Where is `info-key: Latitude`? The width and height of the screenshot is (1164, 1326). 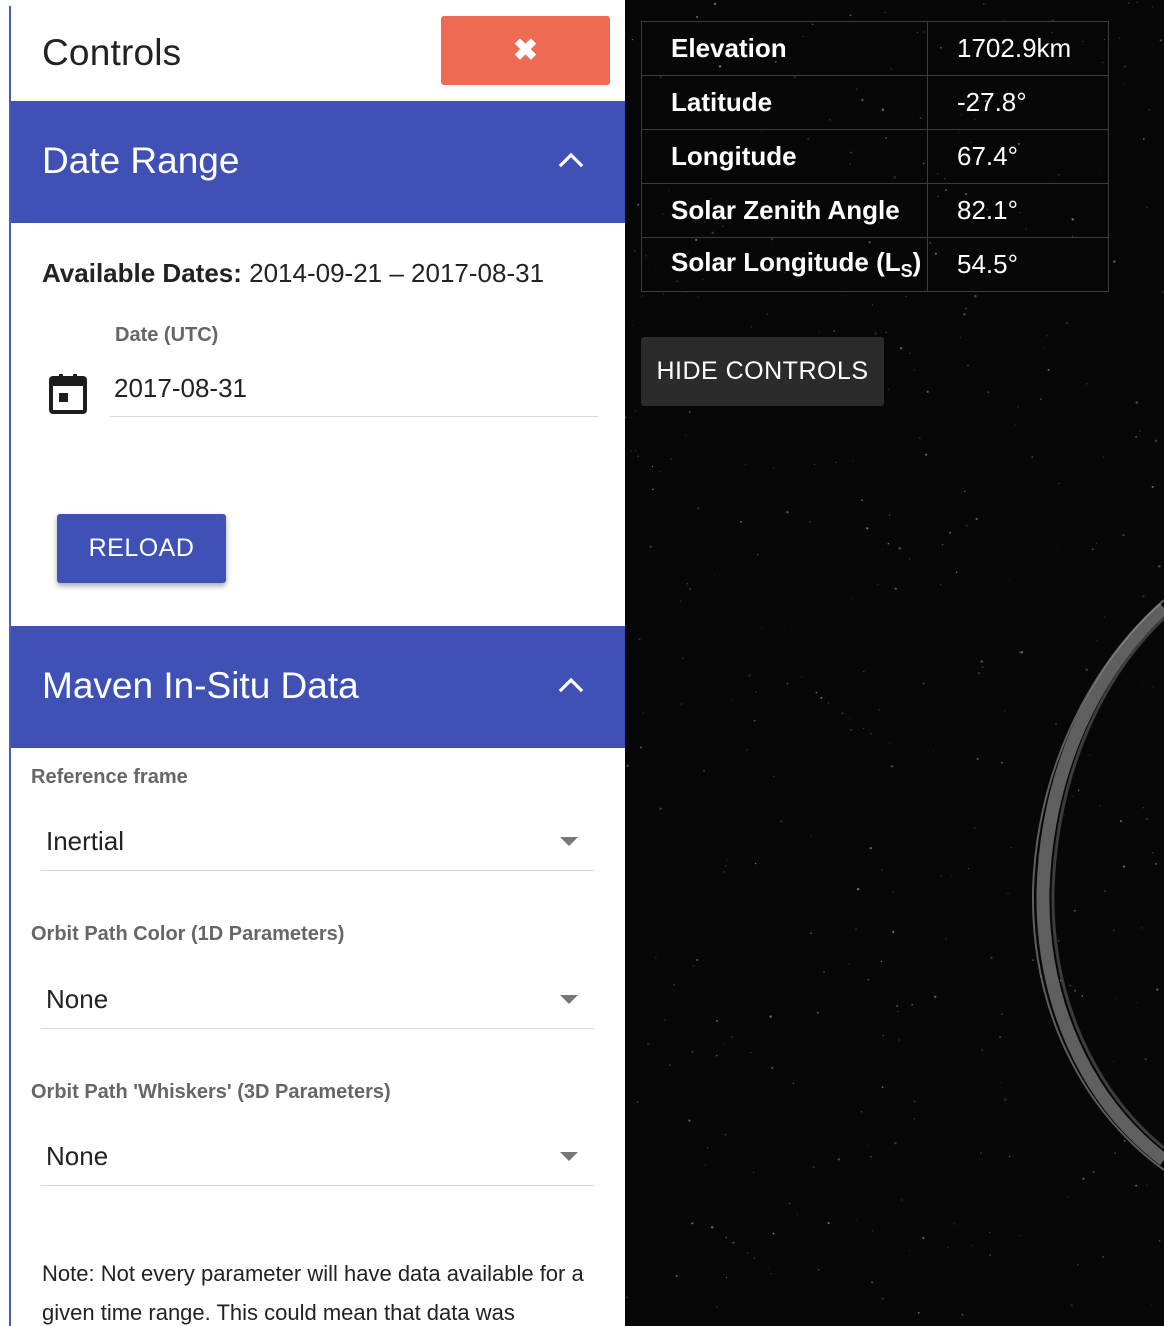
info-key: Latitude is located at coordinates (784, 102).